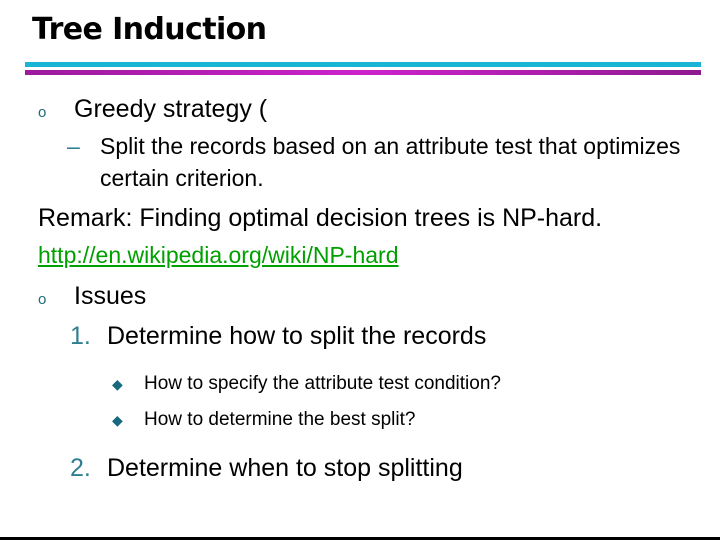 This screenshot has width=720, height=540. Describe the element at coordinates (360, 298) in the screenshot. I see `bullet-issues: o Issues` at that location.